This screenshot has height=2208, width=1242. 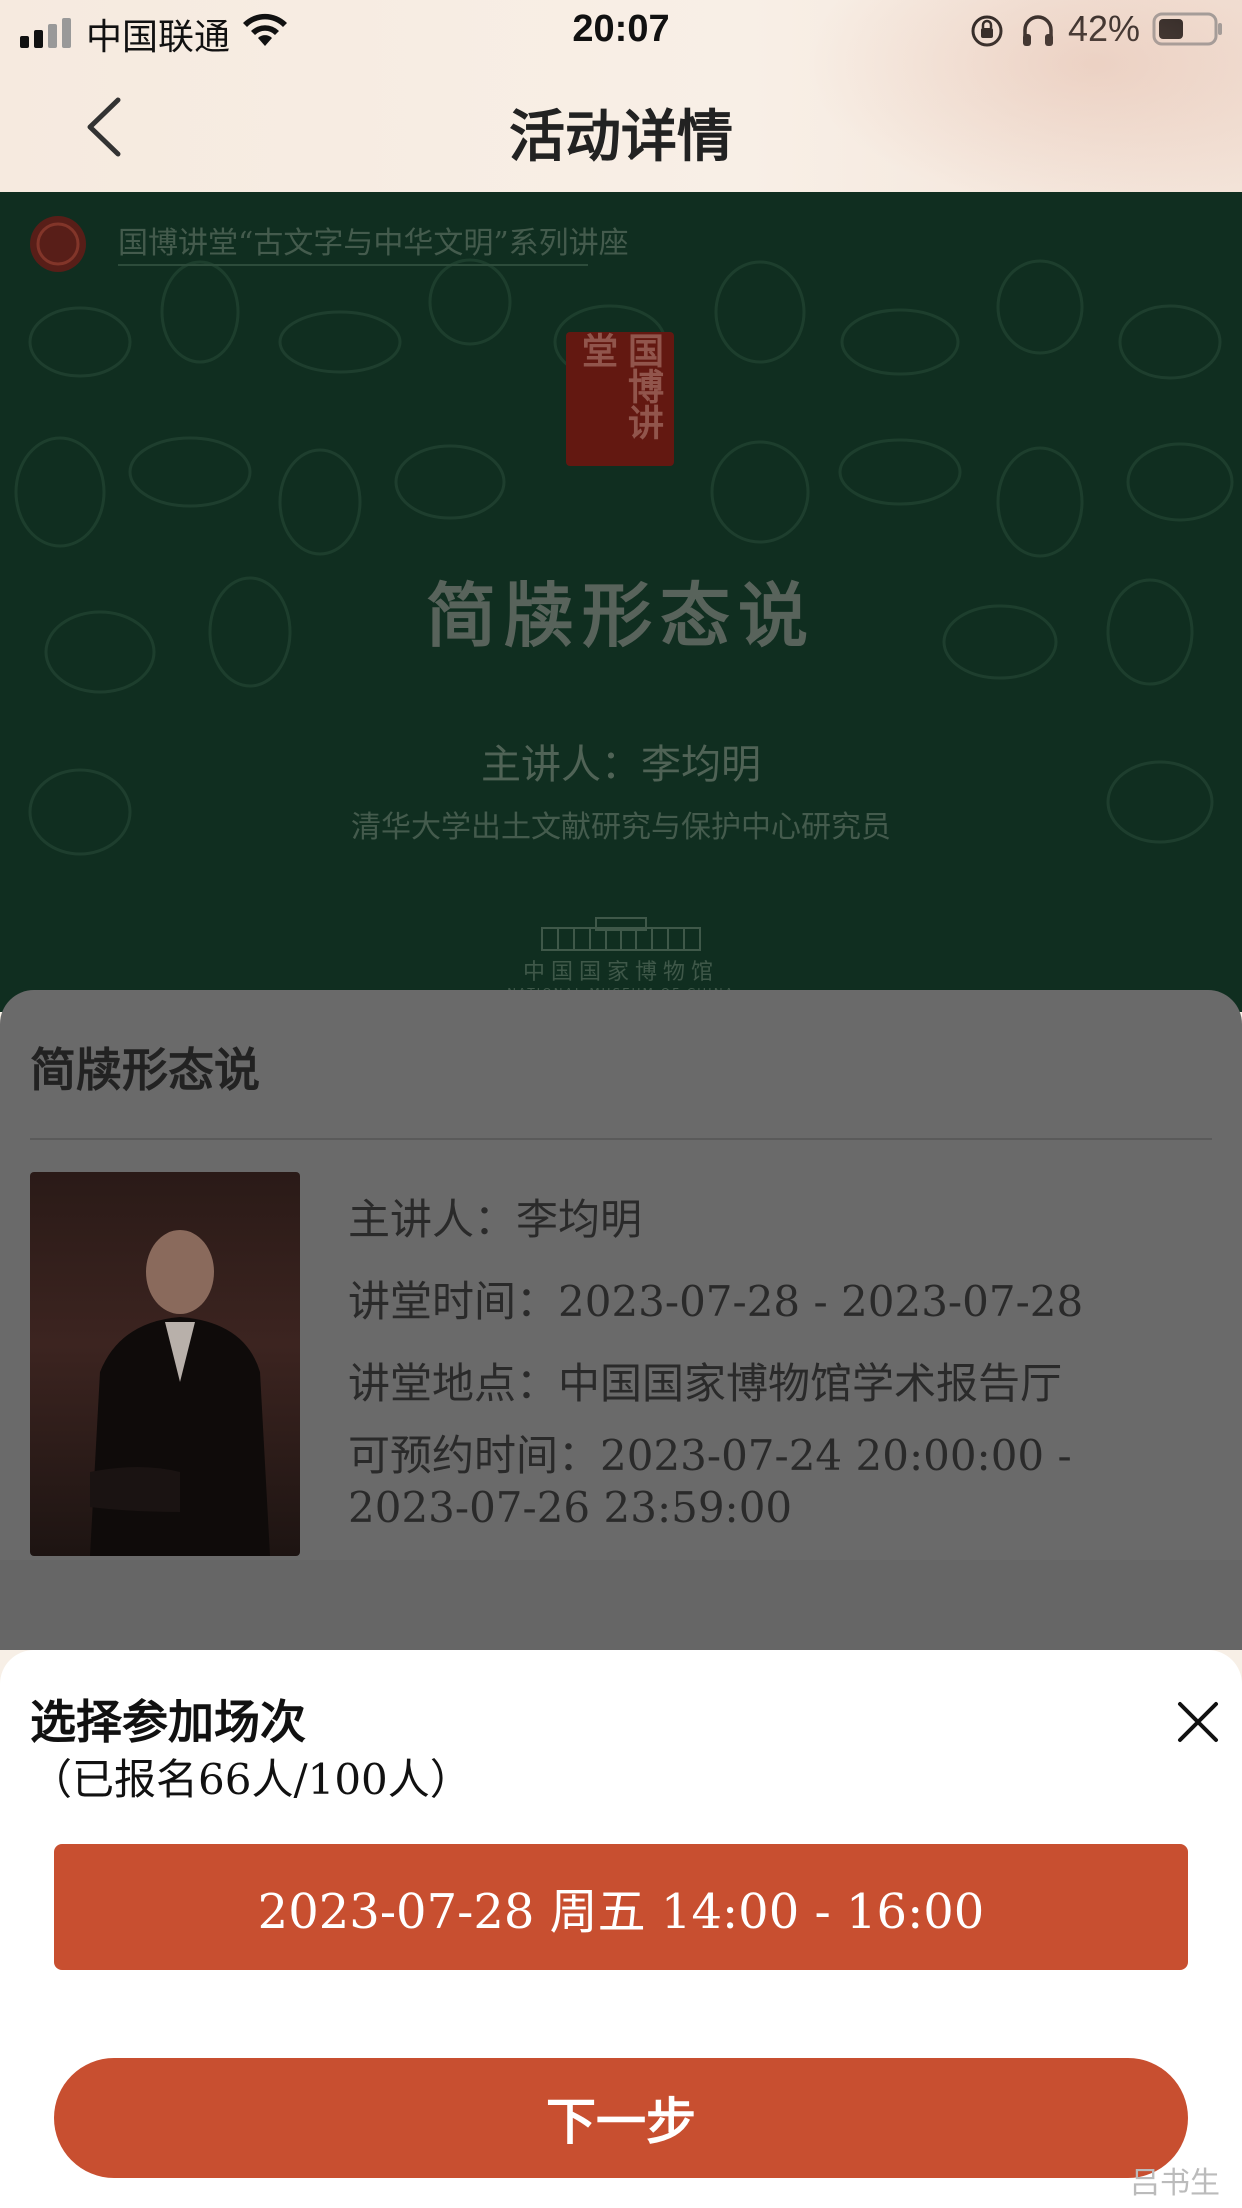 What do you see at coordinates (621, 96) in the screenshot?
I see `top-bar: 中国联通 20:07 42% 活动详情` at bounding box center [621, 96].